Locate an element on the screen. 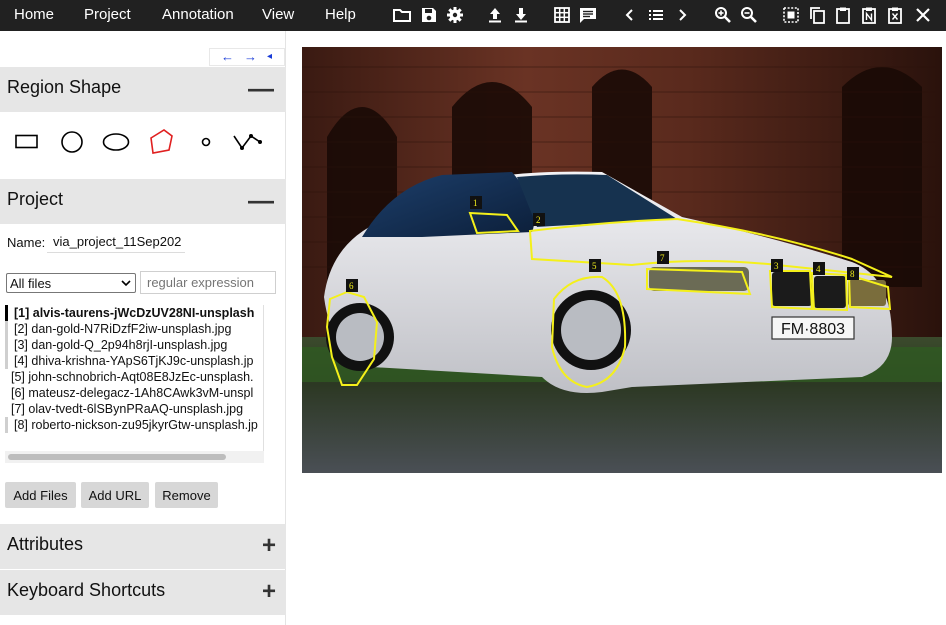  file-list-item: [3] dan-gold-Q_2p94h8rjI-unsplash.jpg is located at coordinates (134, 345).